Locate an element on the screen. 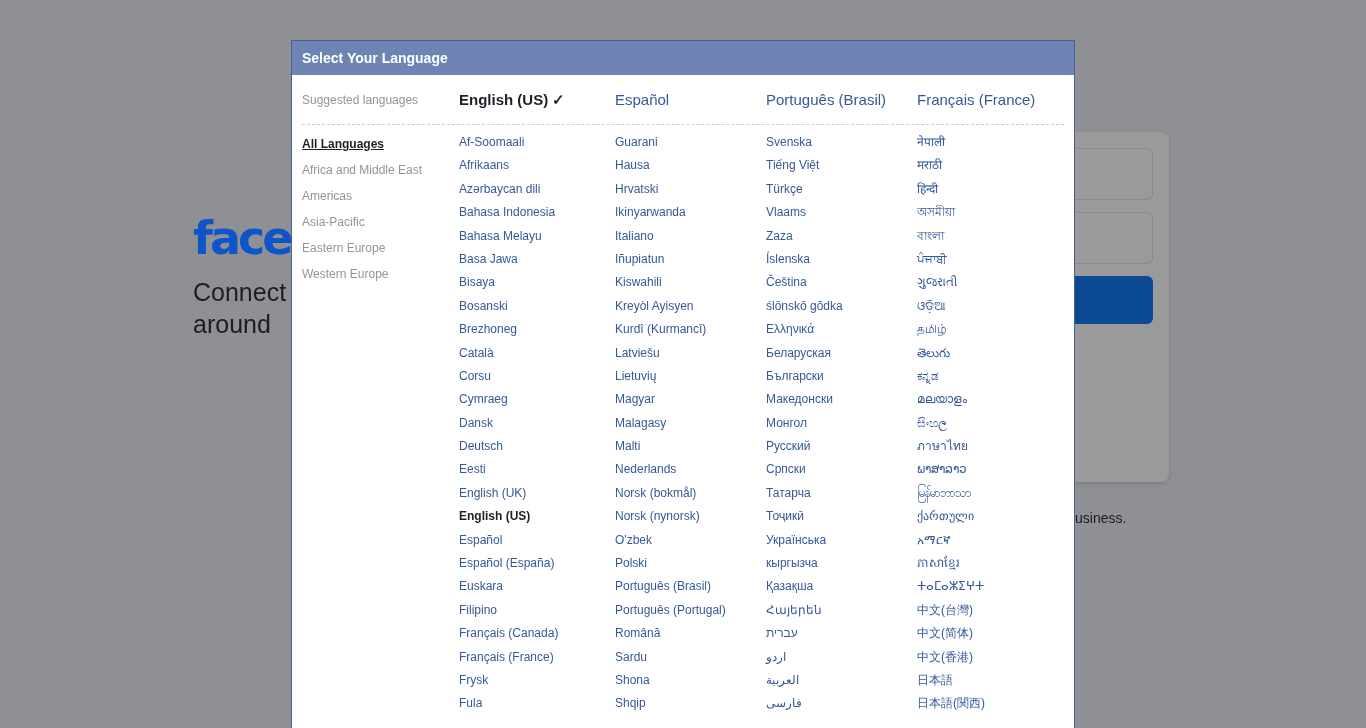 This screenshot has height=728, width=1366. language-link: Latviešu is located at coordinates (637, 353).